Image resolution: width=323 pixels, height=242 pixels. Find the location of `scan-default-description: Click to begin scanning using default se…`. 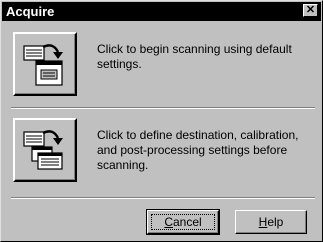

scan-default-description: Click to begin scanning using default se… is located at coordinates (194, 56).